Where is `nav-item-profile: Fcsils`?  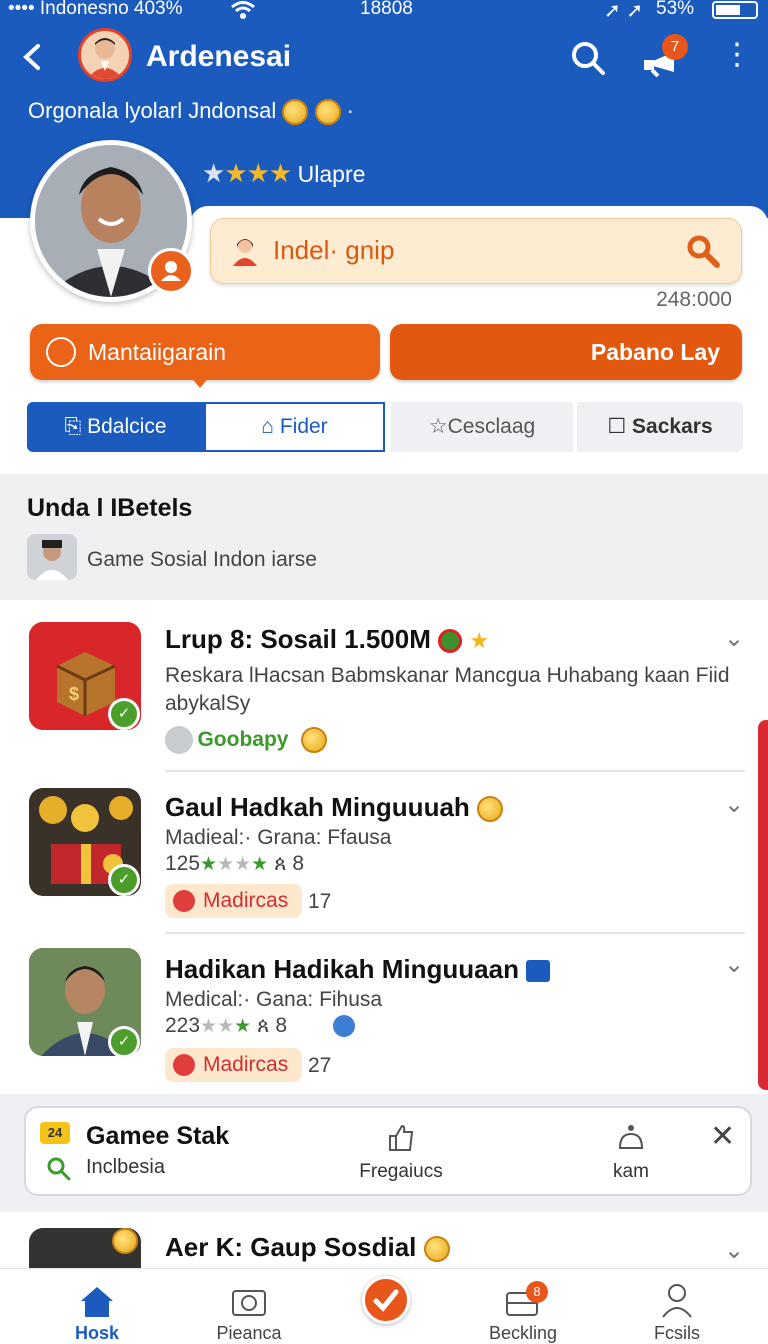
nav-item-profile: Fcsils is located at coordinates (677, 1306).